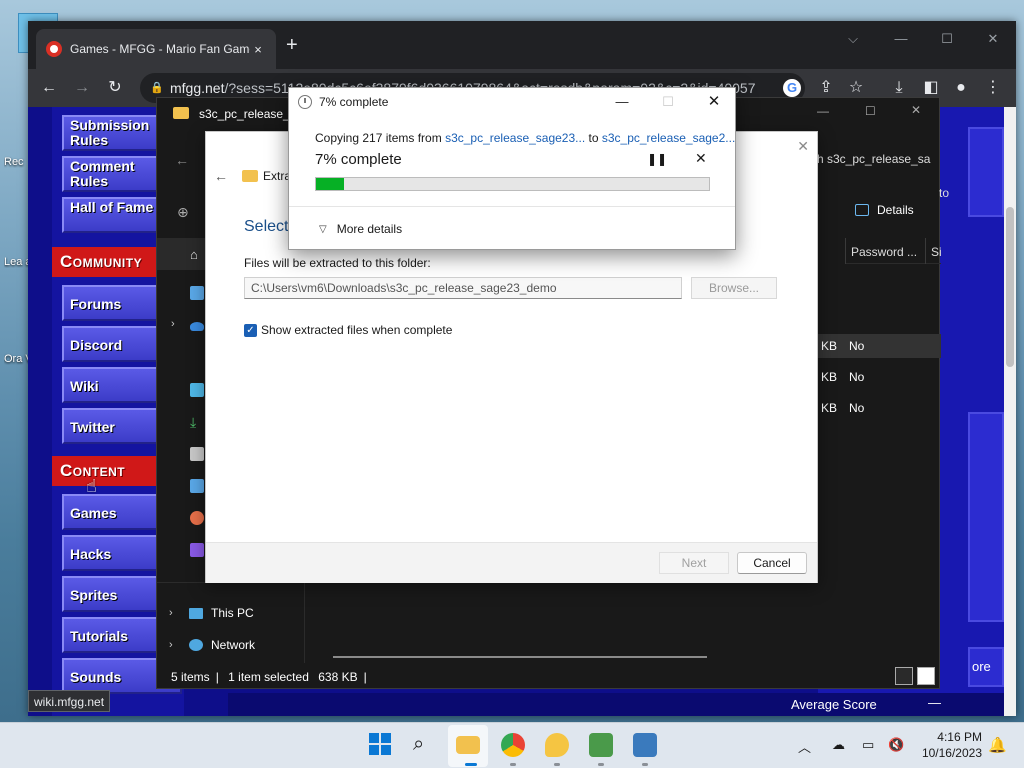 The width and height of the screenshot is (1024, 768). What do you see at coordinates (49, 88) in the screenshot?
I see `back-icon: ←` at bounding box center [49, 88].